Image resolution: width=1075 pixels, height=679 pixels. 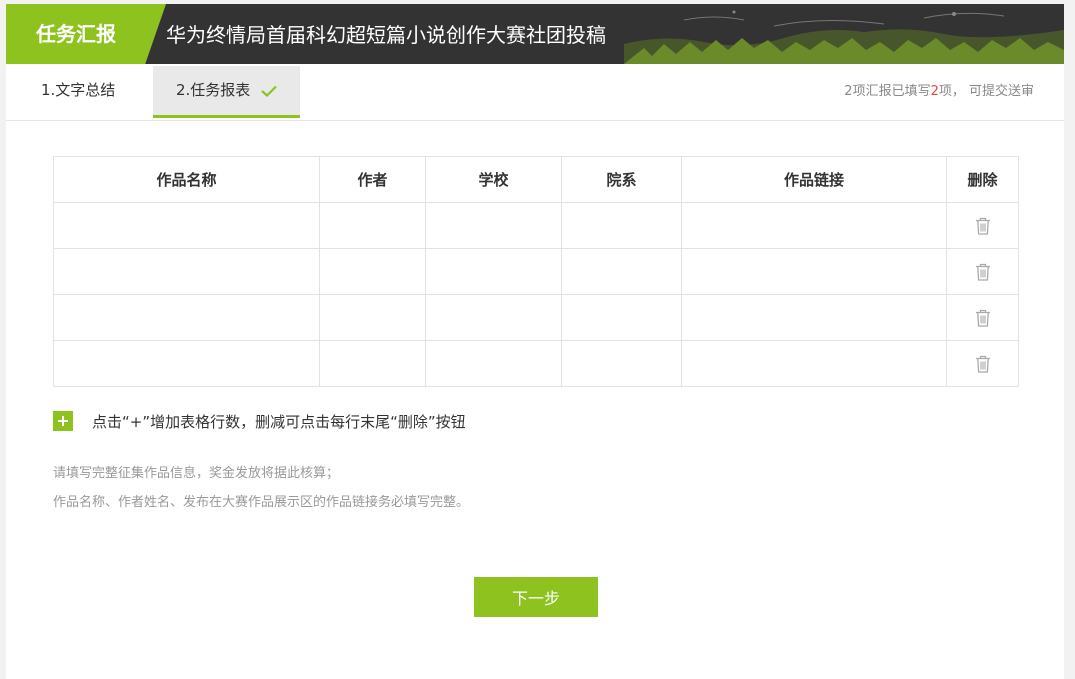 What do you see at coordinates (386, 35) in the screenshot?
I see `page-title: 华为终情局首届科幻超短篇小说创作大赛社团投稿` at bounding box center [386, 35].